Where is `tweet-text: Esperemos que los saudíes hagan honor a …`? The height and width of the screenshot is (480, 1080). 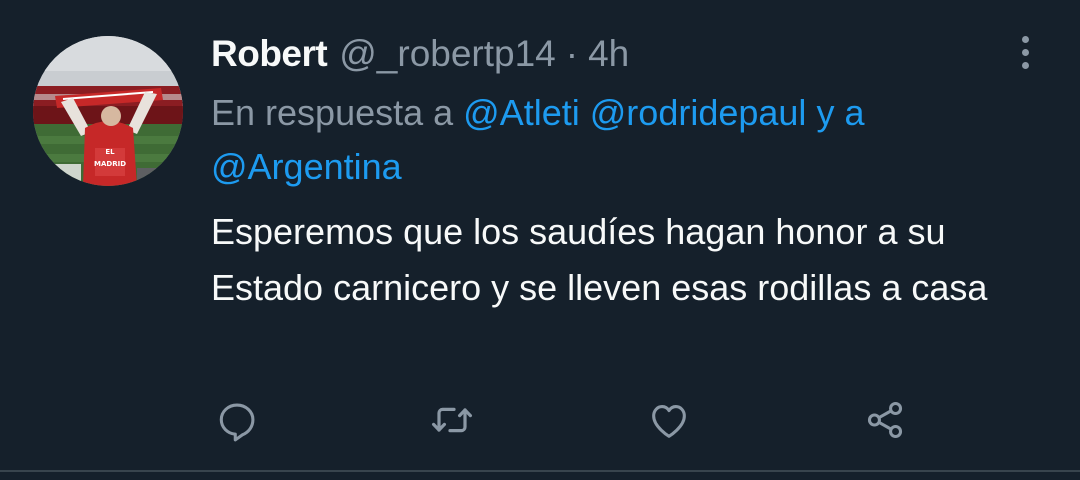 tweet-text: Esperemos que los saudíes hagan honor a … is located at coordinates (599, 259).